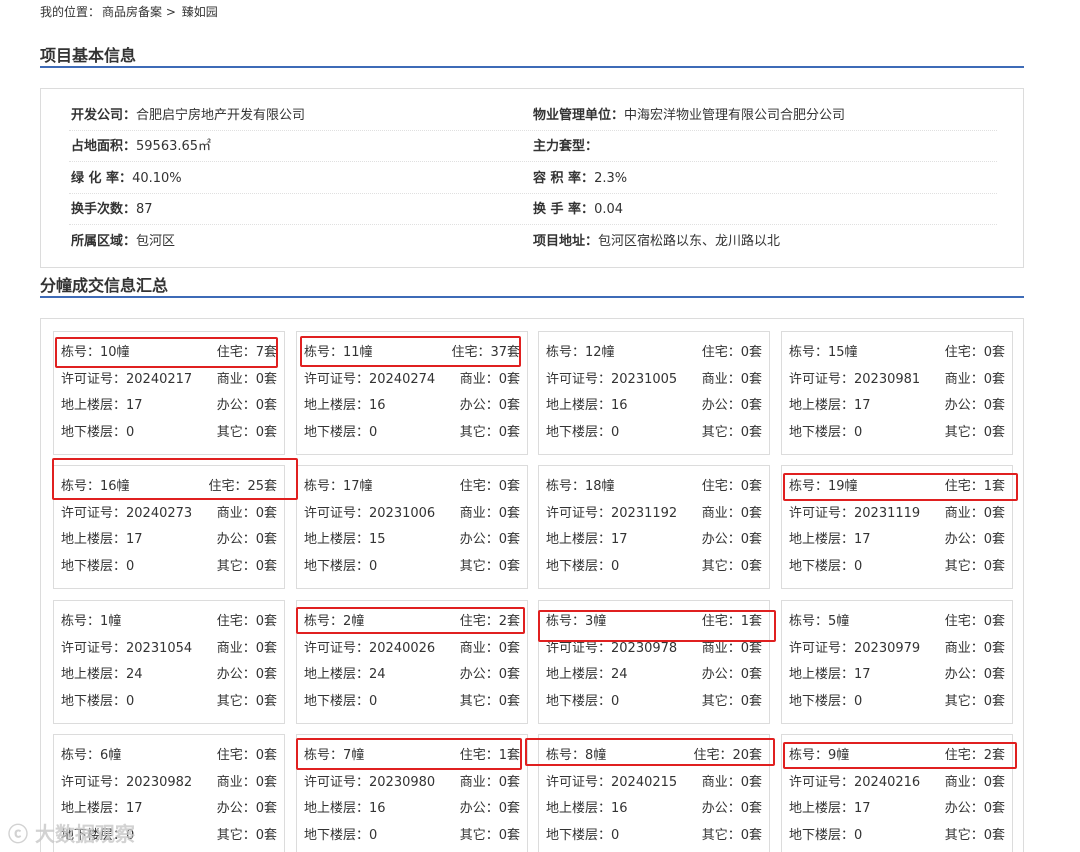  I want to click on info-value: 包河区宿松路以东、龙川路以北, so click(689, 241).